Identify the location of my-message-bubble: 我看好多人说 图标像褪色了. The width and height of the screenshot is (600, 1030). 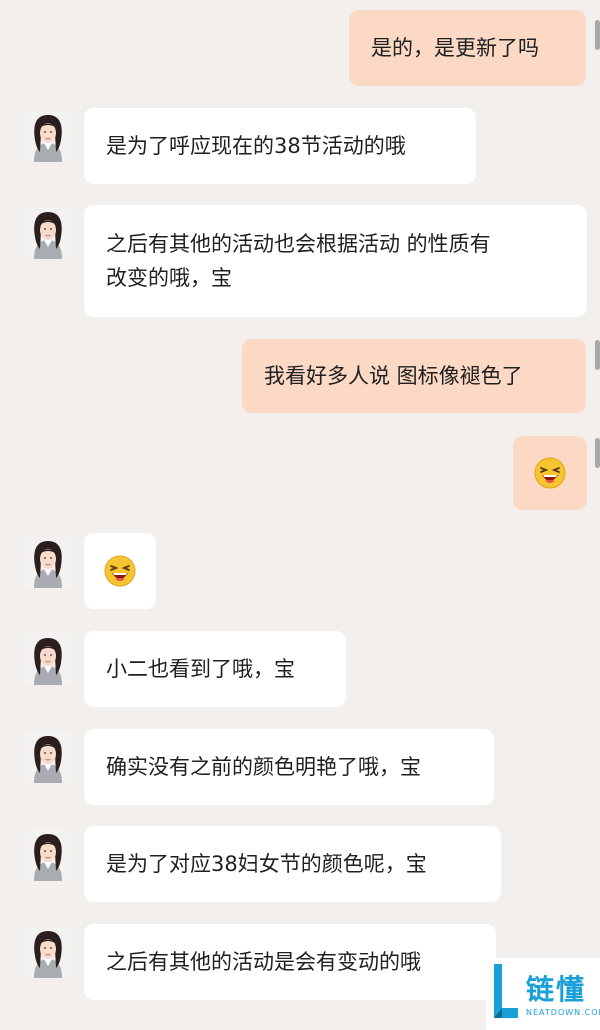
(414, 376).